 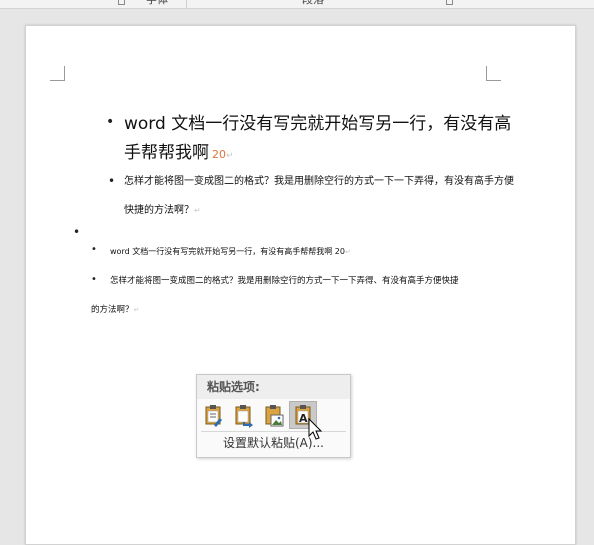 What do you see at coordinates (319, 182) in the screenshot?
I see `paragraph-2-line-1: 怎样才能将图一变成图二的格式？我是用删除空行的方式一下一下弄得，有没有高手方便` at bounding box center [319, 182].